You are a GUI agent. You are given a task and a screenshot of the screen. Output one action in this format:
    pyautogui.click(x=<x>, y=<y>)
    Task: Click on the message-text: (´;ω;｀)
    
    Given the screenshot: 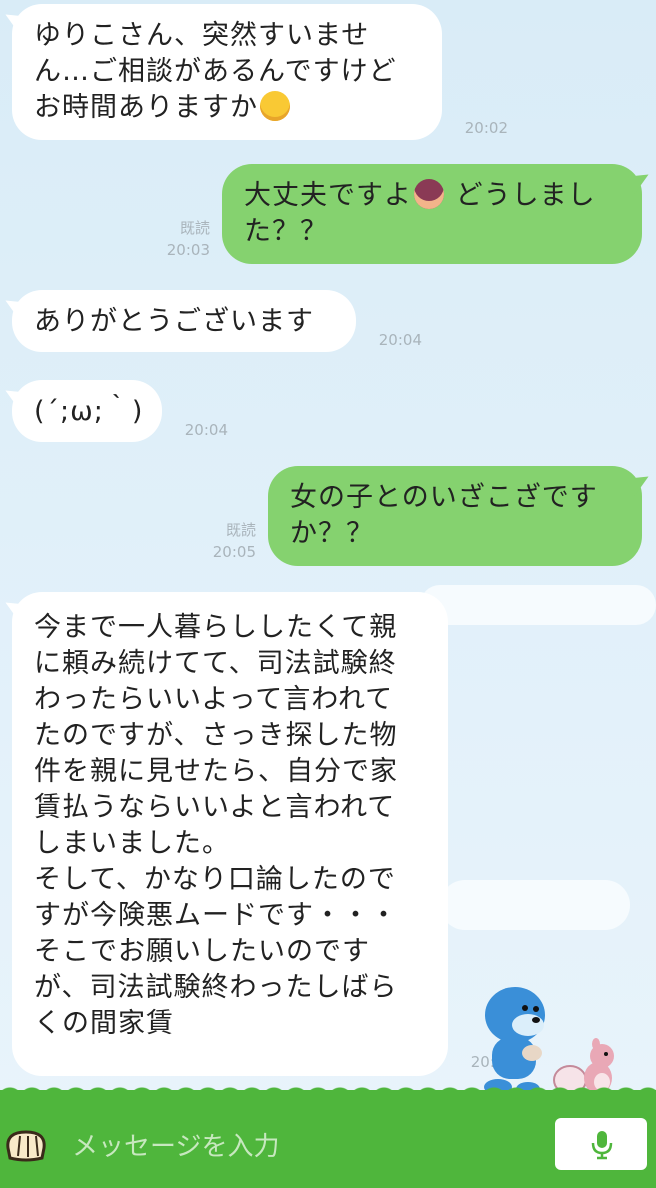 What is the action you would take?
    pyautogui.click(x=89, y=411)
    